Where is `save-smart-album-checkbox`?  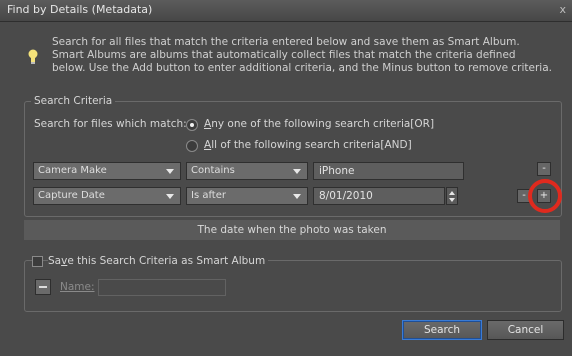 save-smart-album-checkbox is located at coordinates (37, 261).